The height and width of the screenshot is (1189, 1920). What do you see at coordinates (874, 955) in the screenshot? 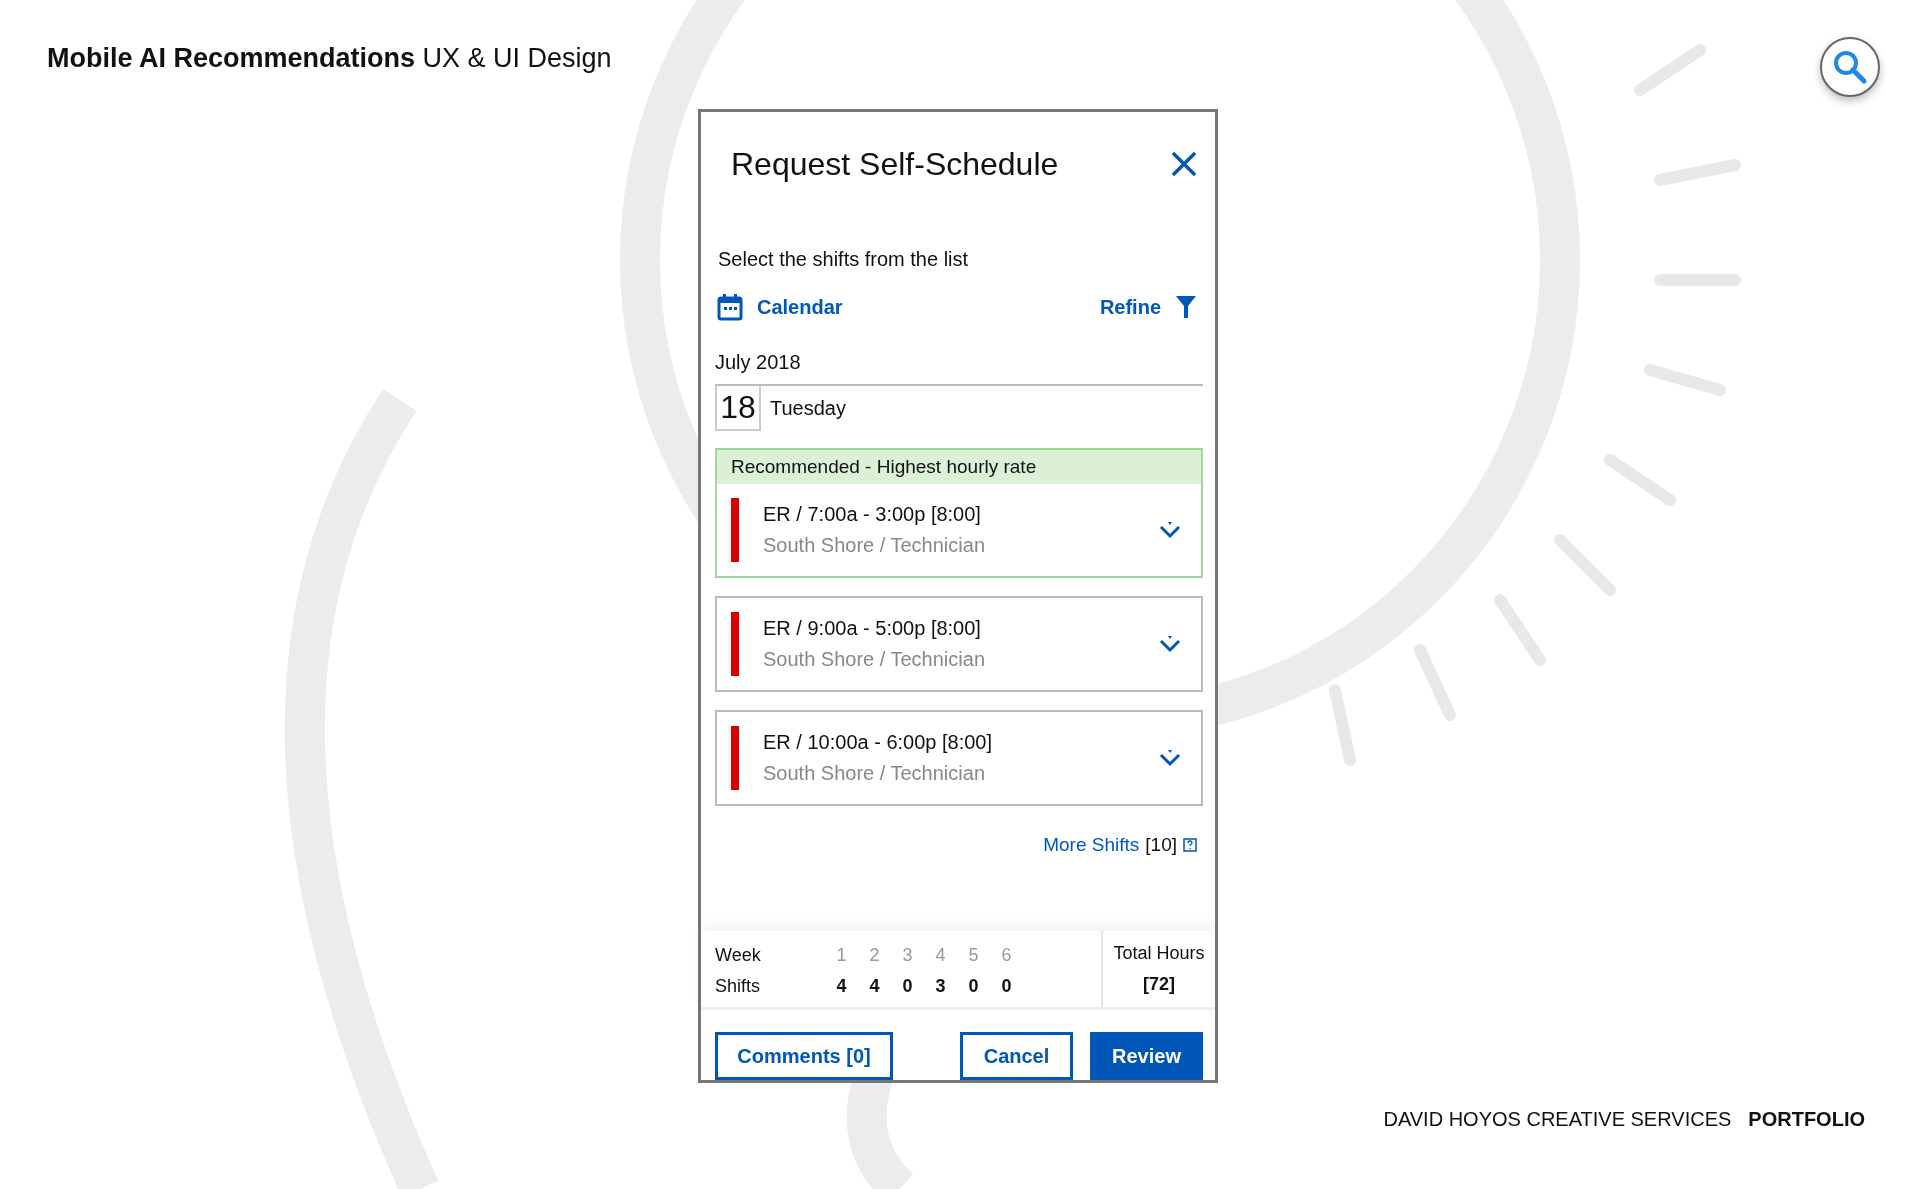
I see `week-number: 2` at bounding box center [874, 955].